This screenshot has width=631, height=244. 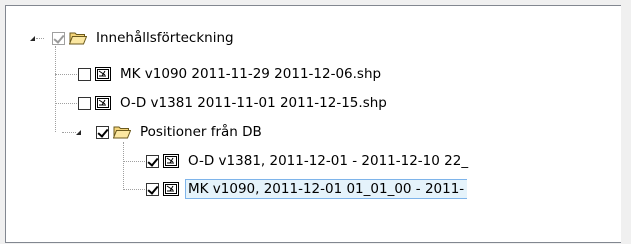 I want to click on tree-node-layer: MK v1090 2011-11-29 2011-12-06.shp, so click(x=231, y=74).